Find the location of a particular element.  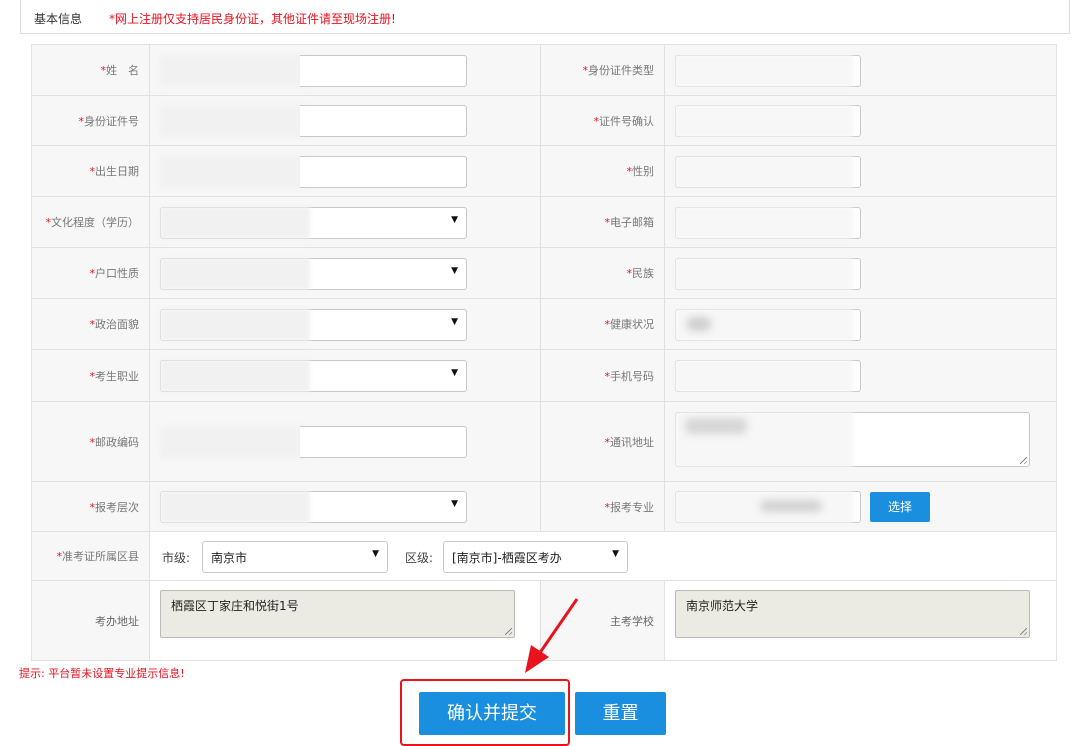

label-address: *通讯地址 is located at coordinates (602, 441).